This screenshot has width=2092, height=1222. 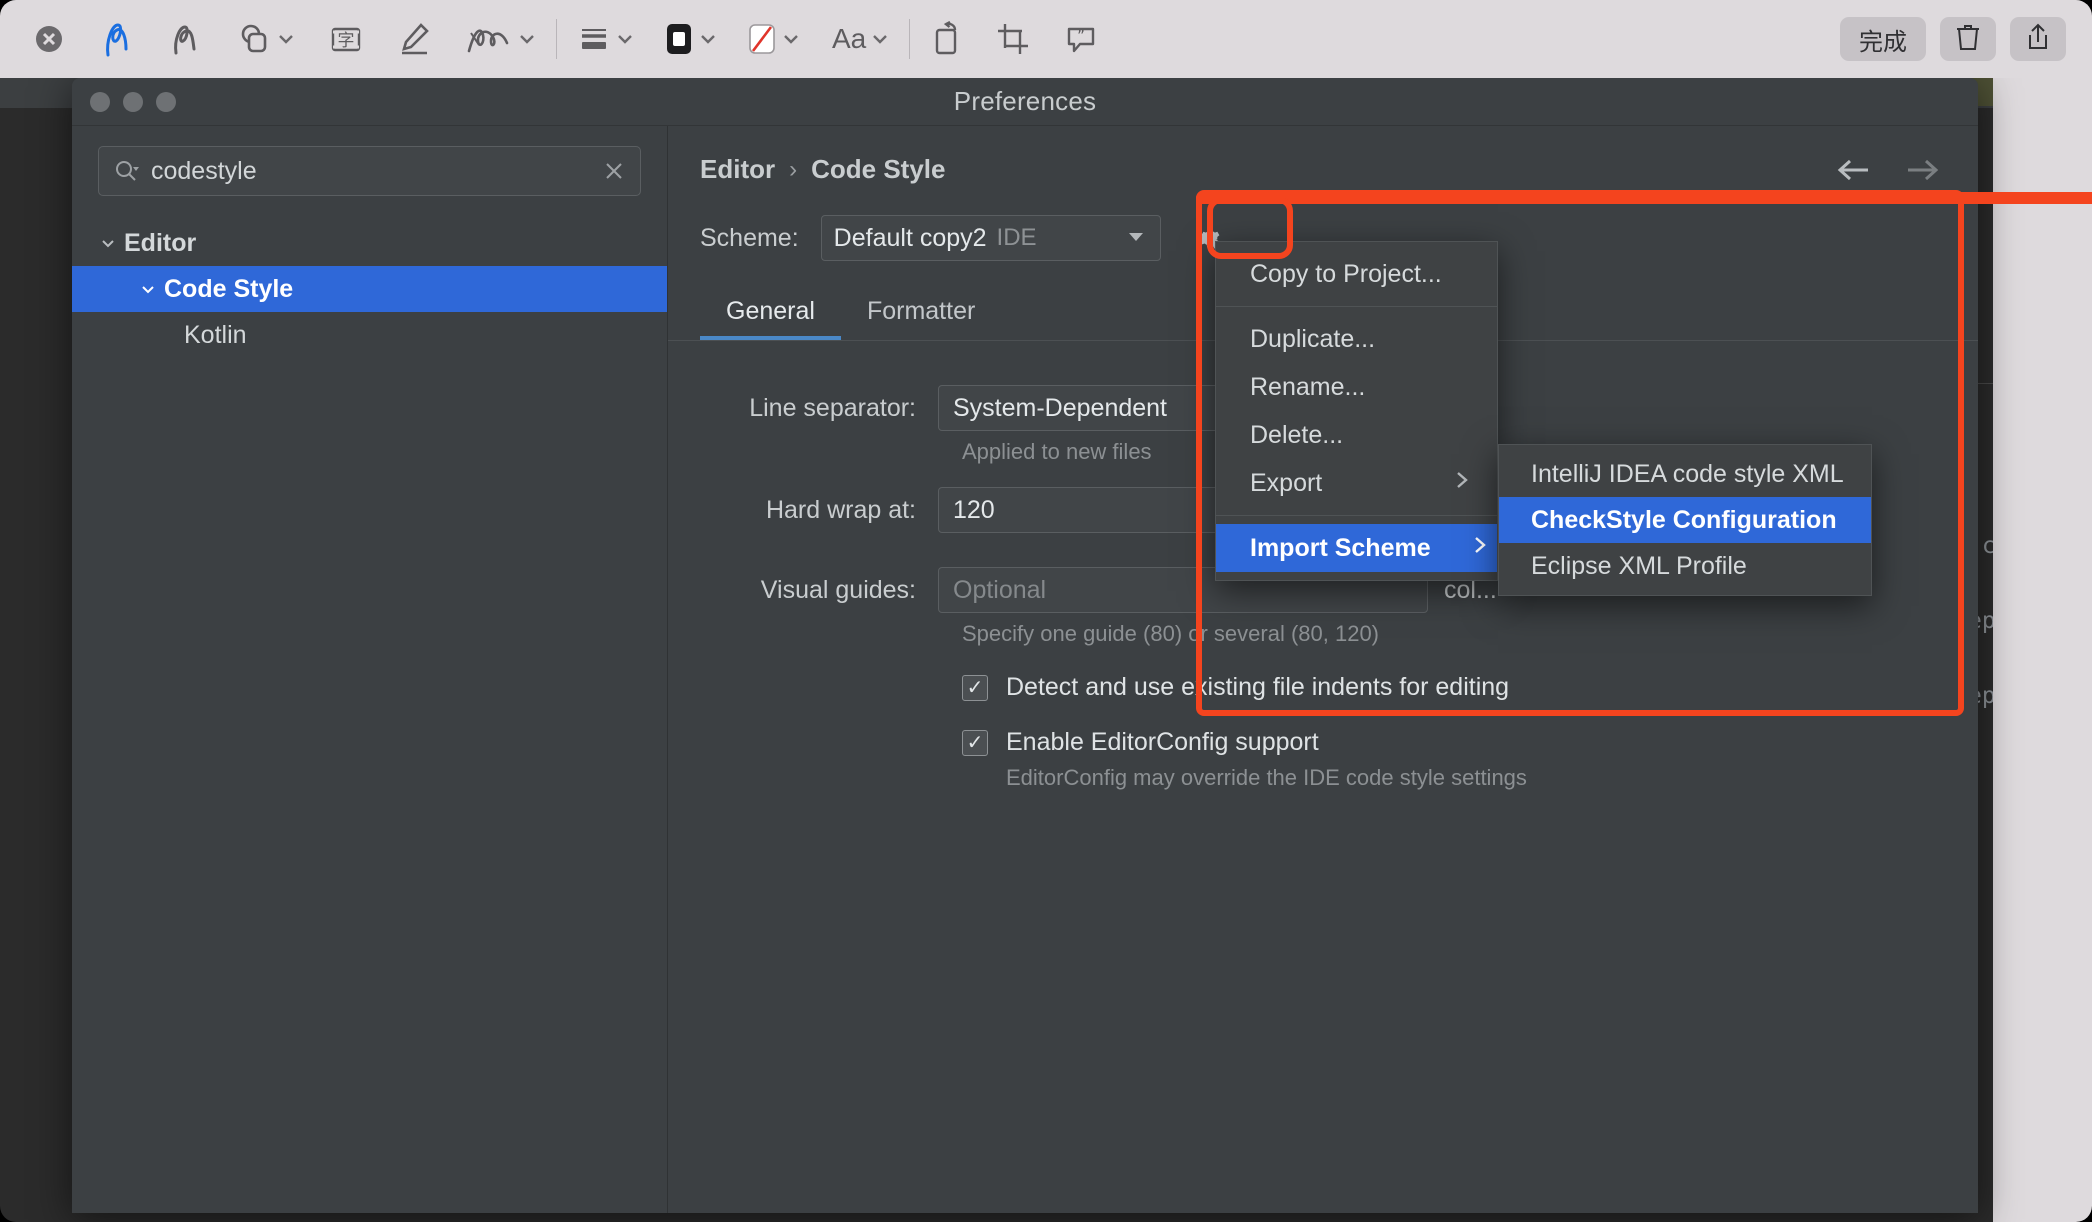 What do you see at coordinates (1922, 172) in the screenshot?
I see `forward-arrow-icon` at bounding box center [1922, 172].